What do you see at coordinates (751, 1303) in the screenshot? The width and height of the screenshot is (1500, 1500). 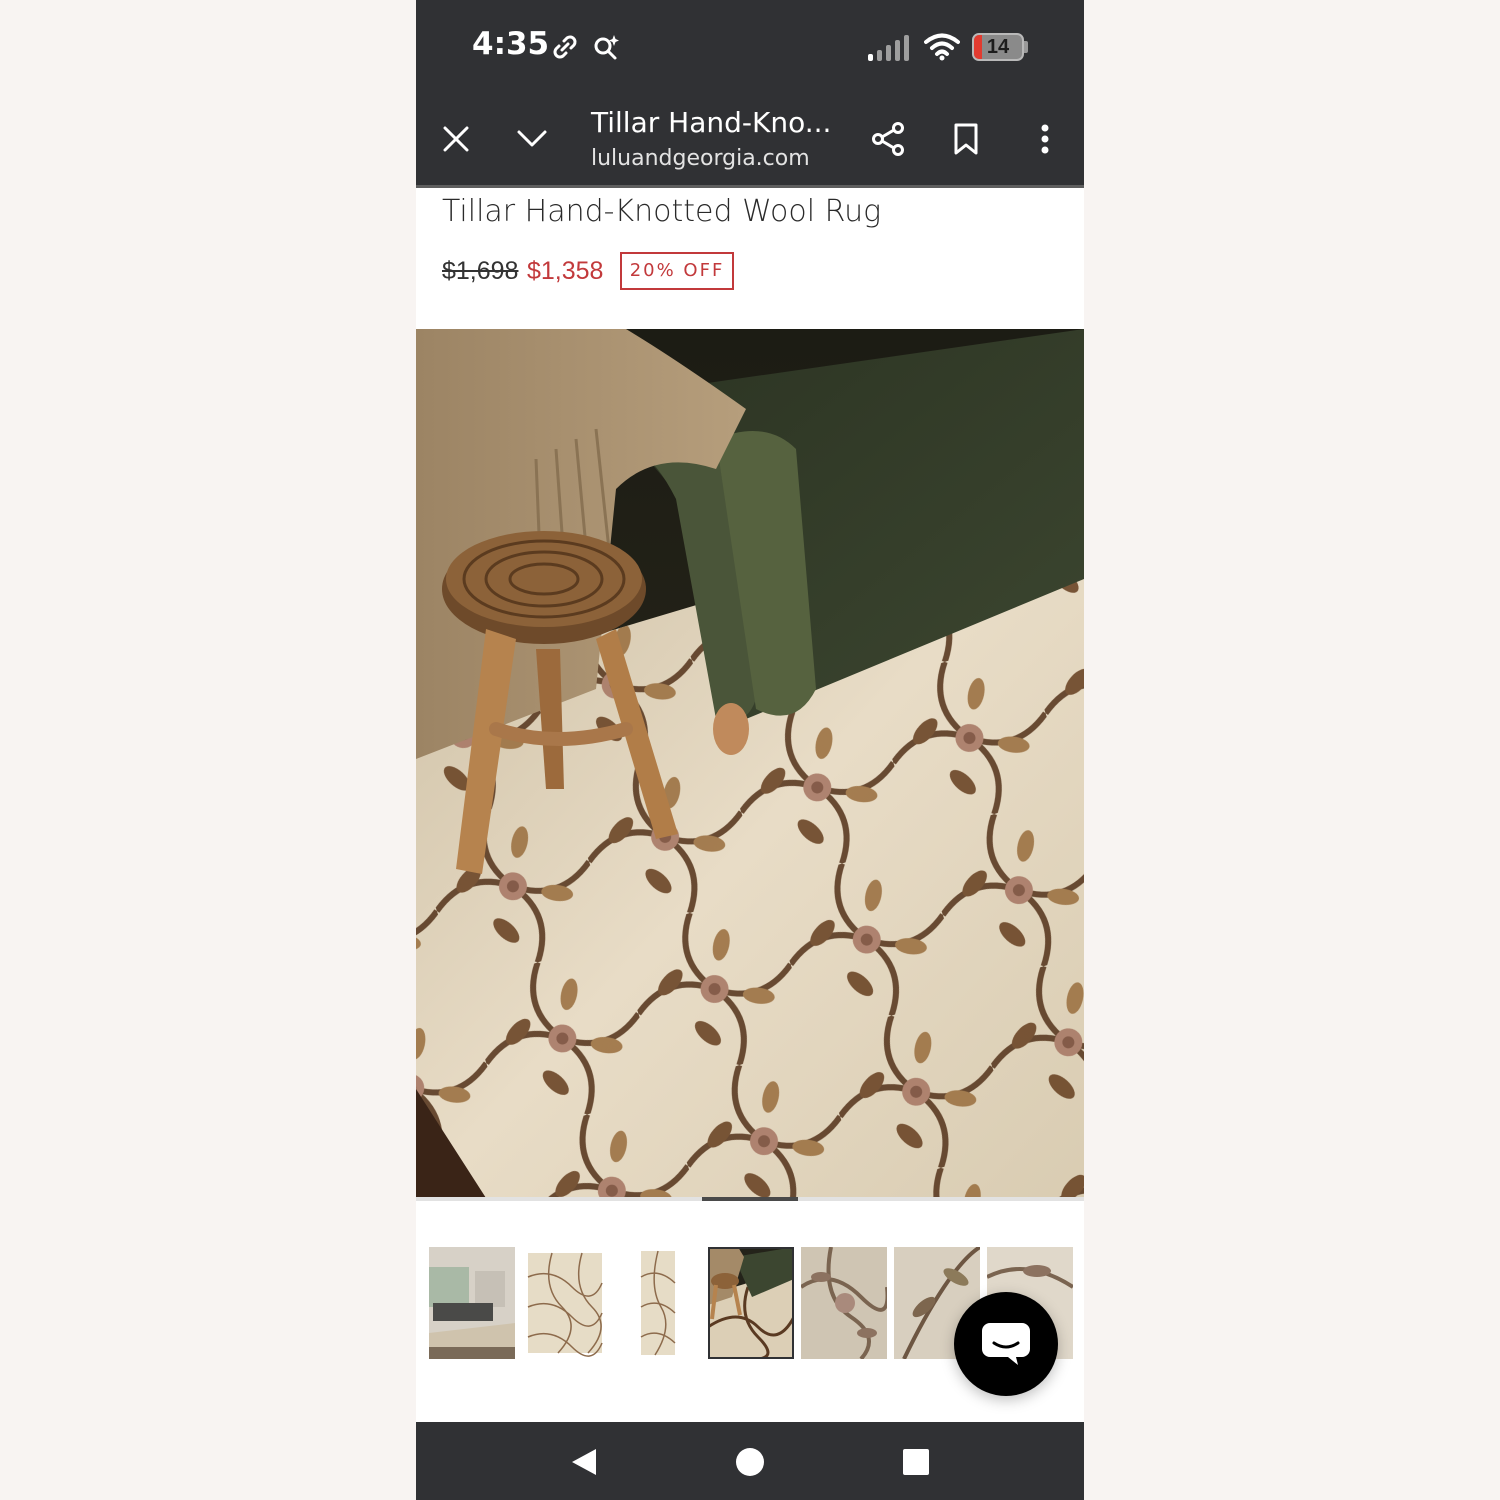 I see `thumbnail-4-selected` at bounding box center [751, 1303].